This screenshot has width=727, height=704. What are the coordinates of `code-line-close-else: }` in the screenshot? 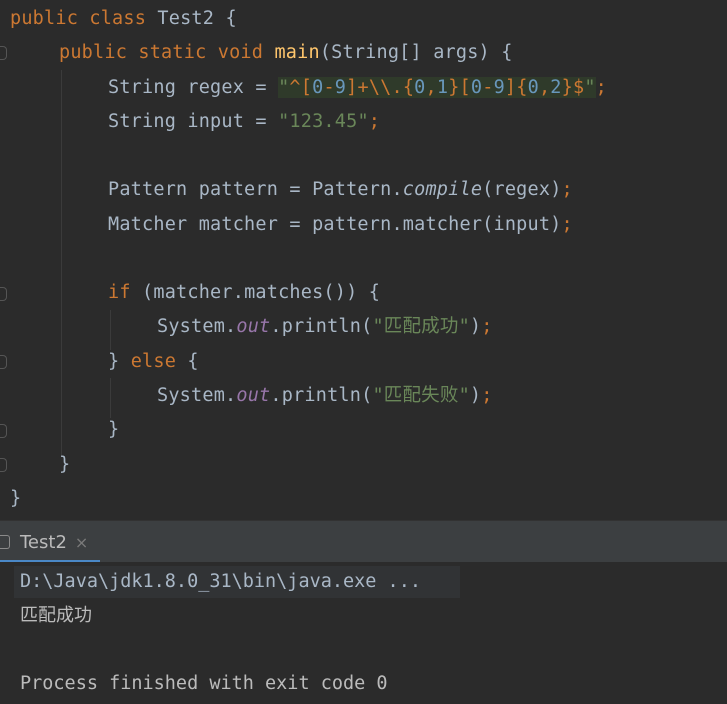 It's located at (113, 430).